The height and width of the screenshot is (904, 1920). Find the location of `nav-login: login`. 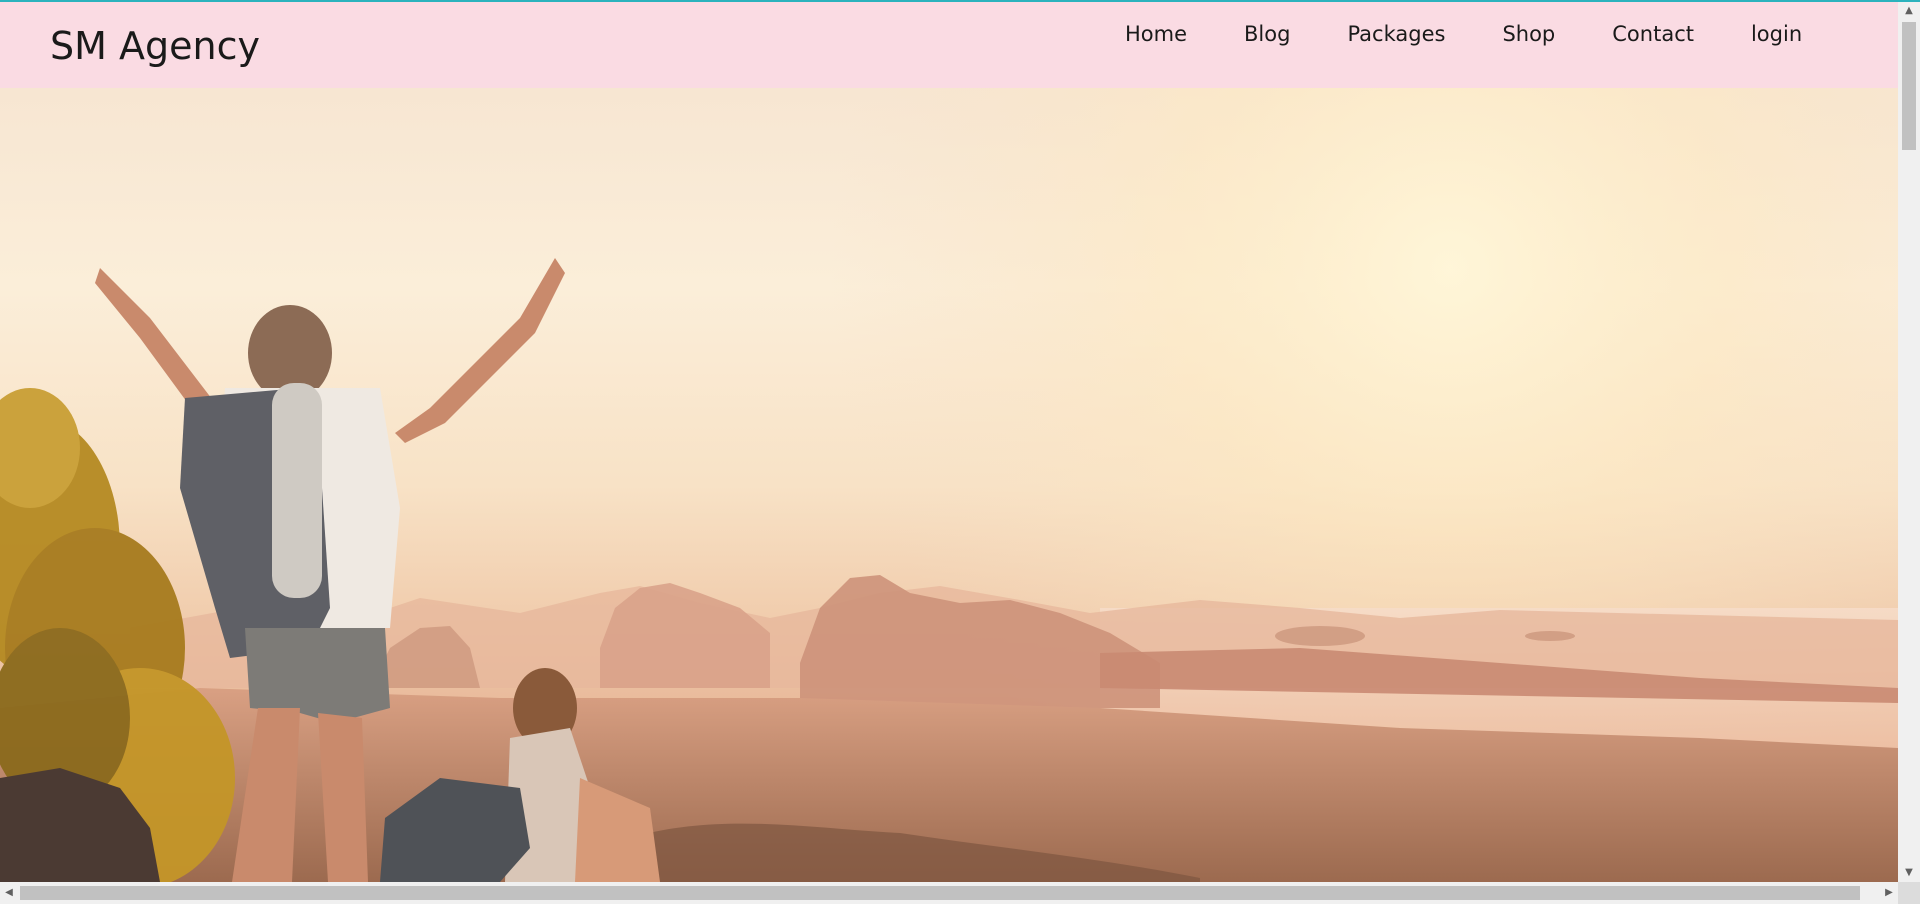

nav-login: login is located at coordinates (1776, 34).